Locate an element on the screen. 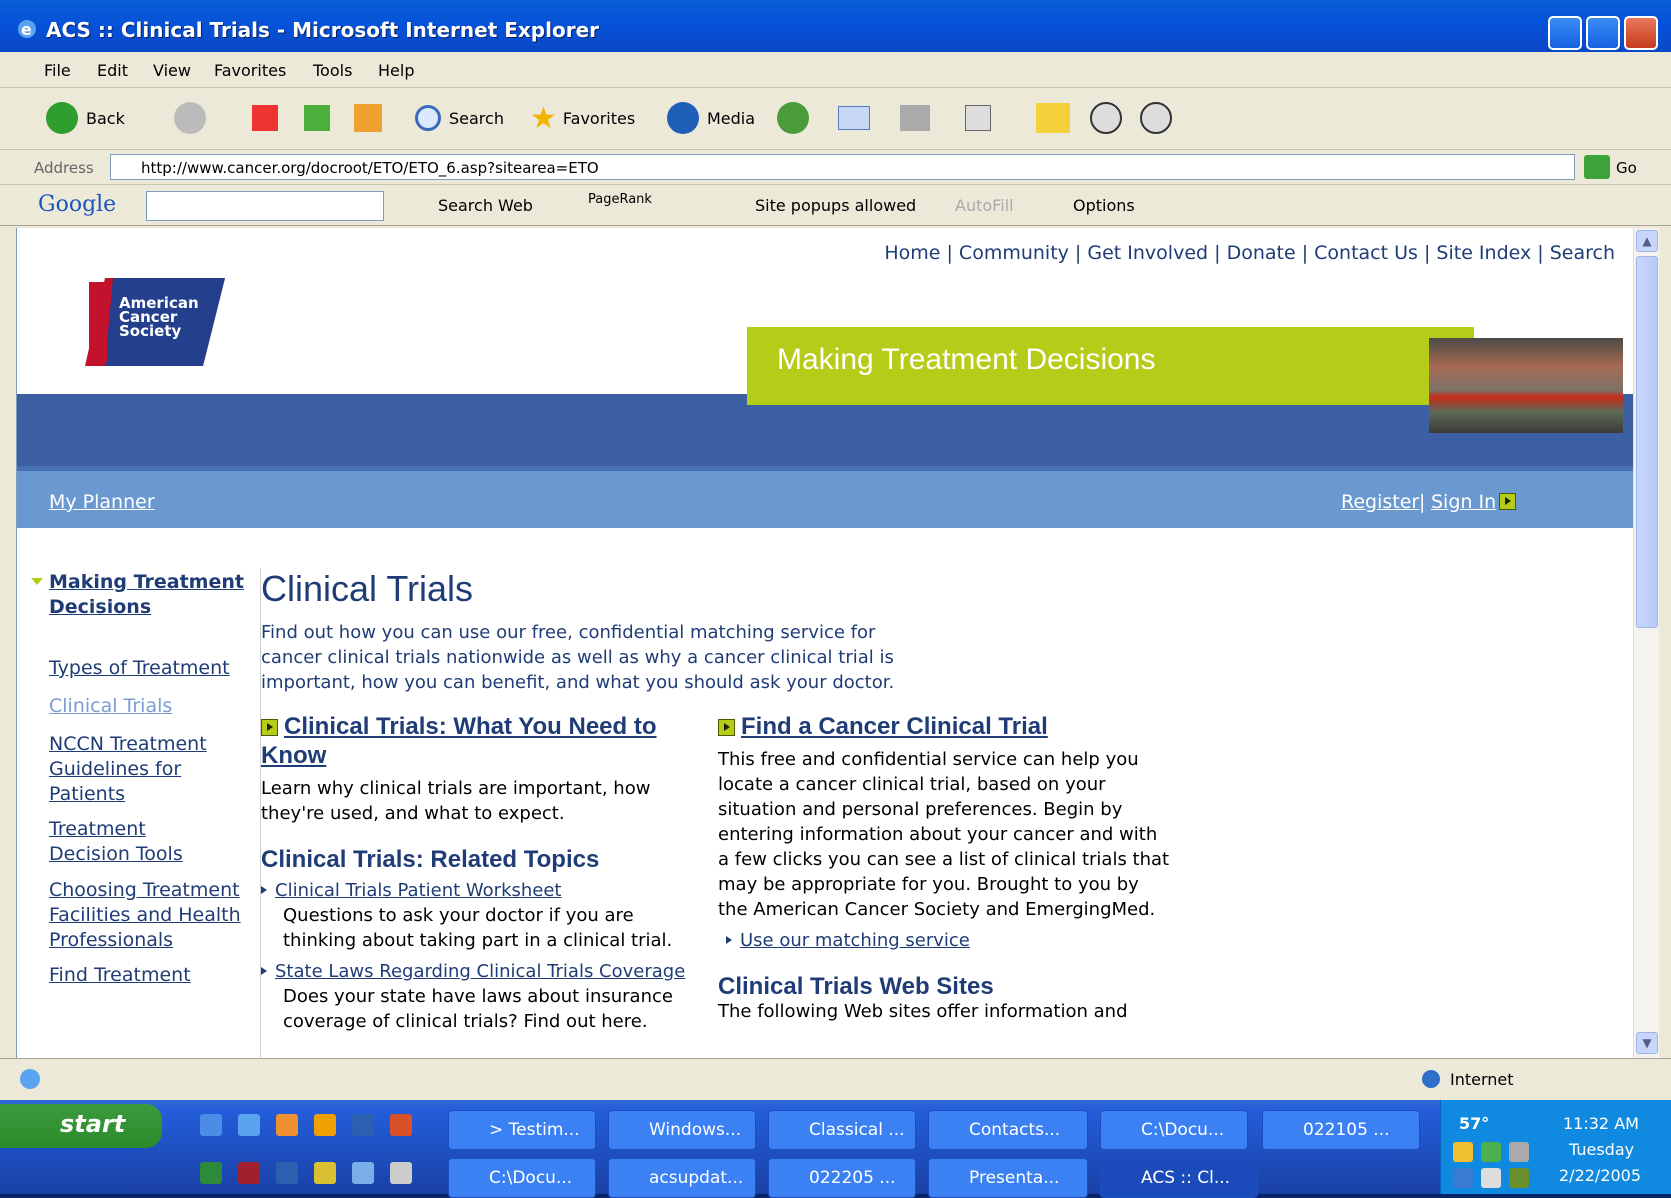  find-trial-link: Find a Cancer Clinical Trial is located at coordinates (894, 726).